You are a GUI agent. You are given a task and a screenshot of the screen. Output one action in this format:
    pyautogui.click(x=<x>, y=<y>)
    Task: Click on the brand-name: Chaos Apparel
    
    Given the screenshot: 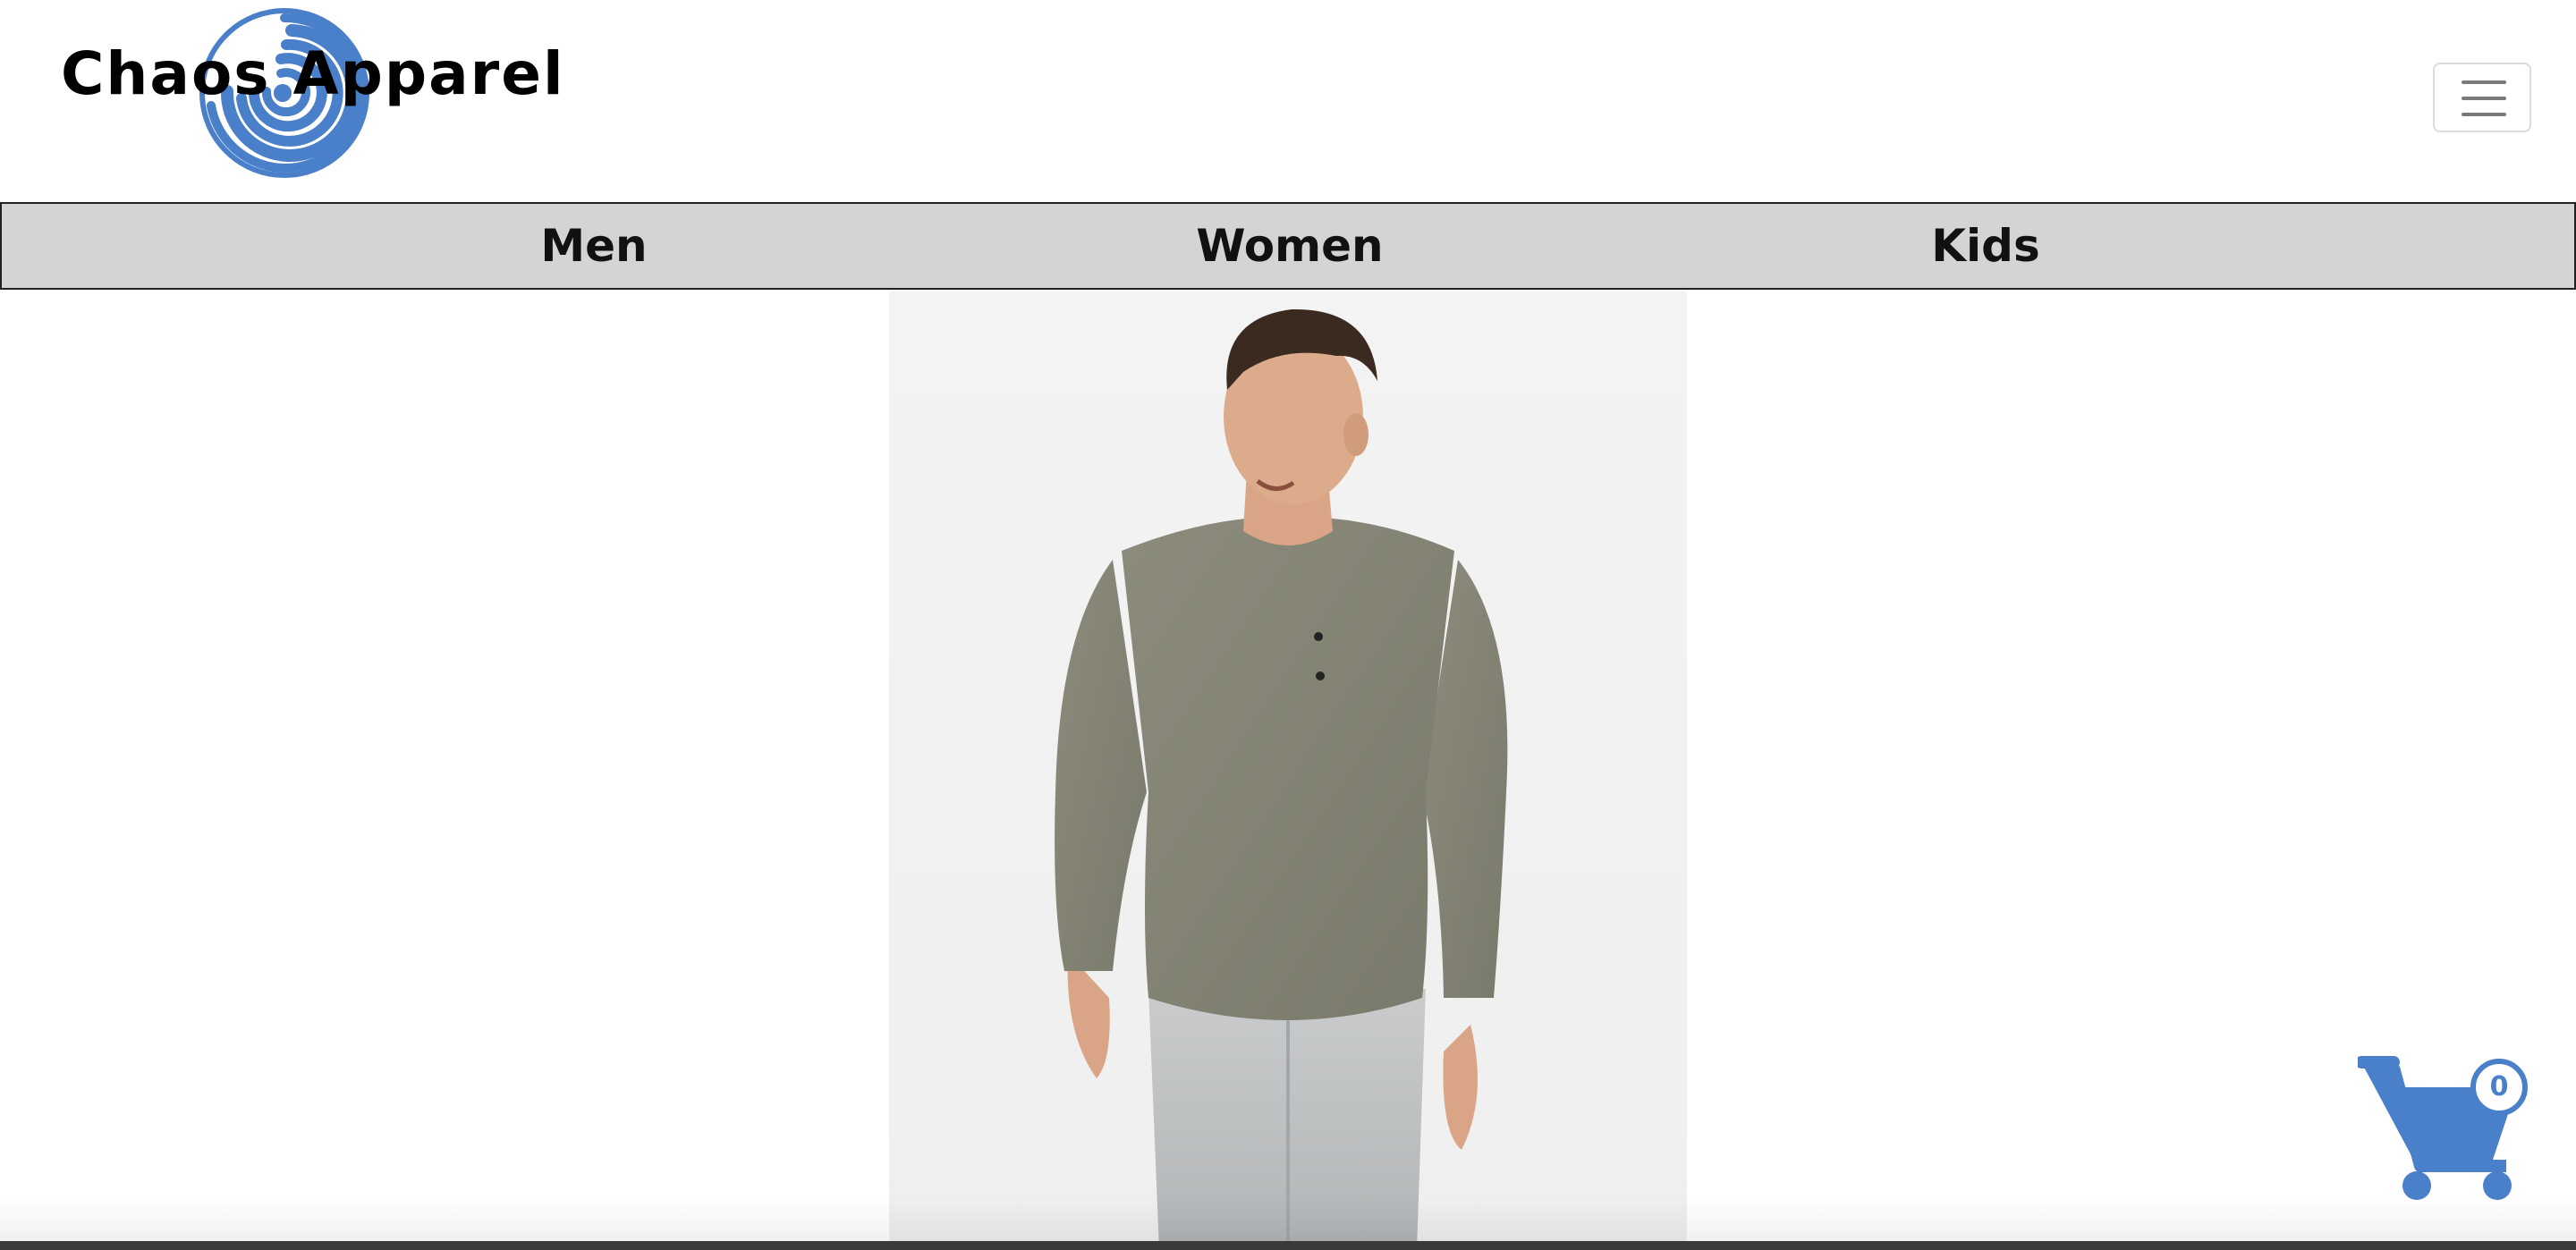 What is the action you would take?
    pyautogui.click(x=313, y=74)
    